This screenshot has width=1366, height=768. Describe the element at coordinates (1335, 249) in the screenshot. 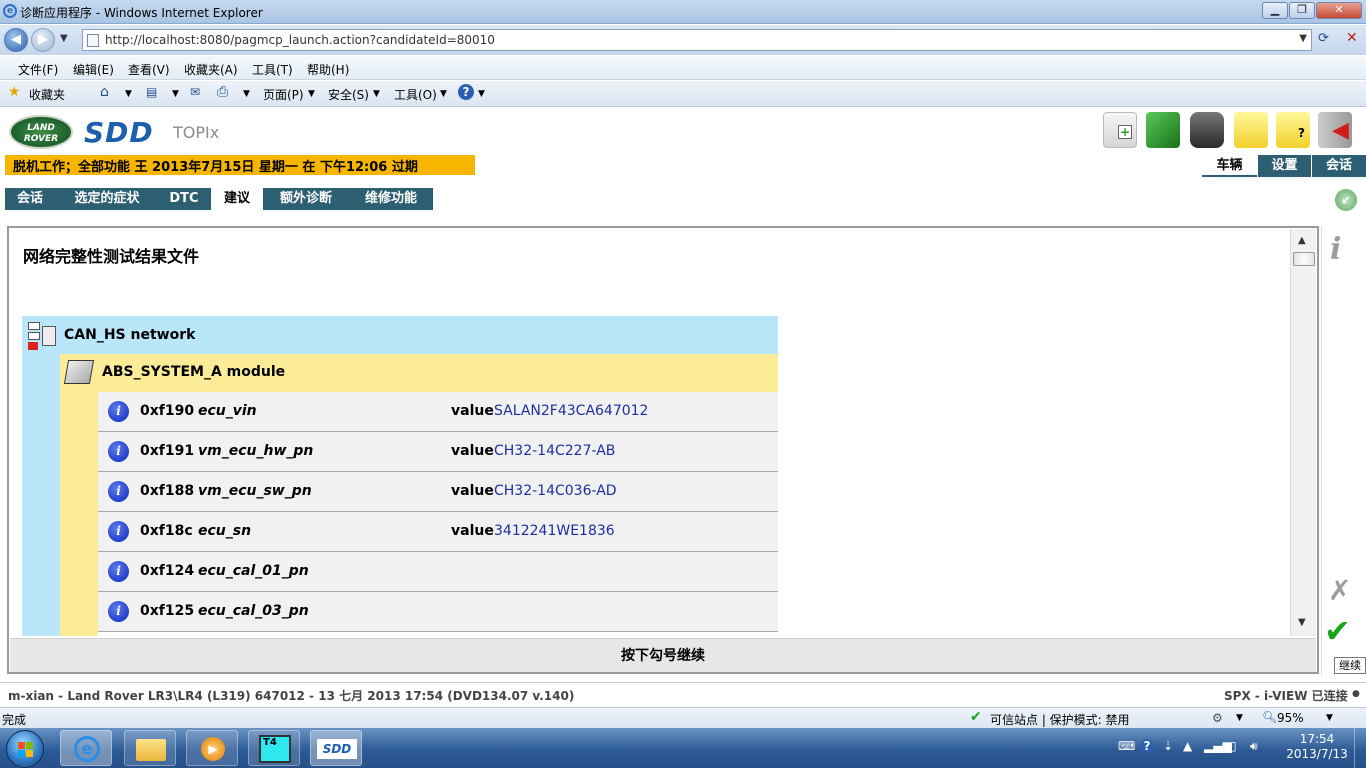

I see `information-icon: i` at that location.